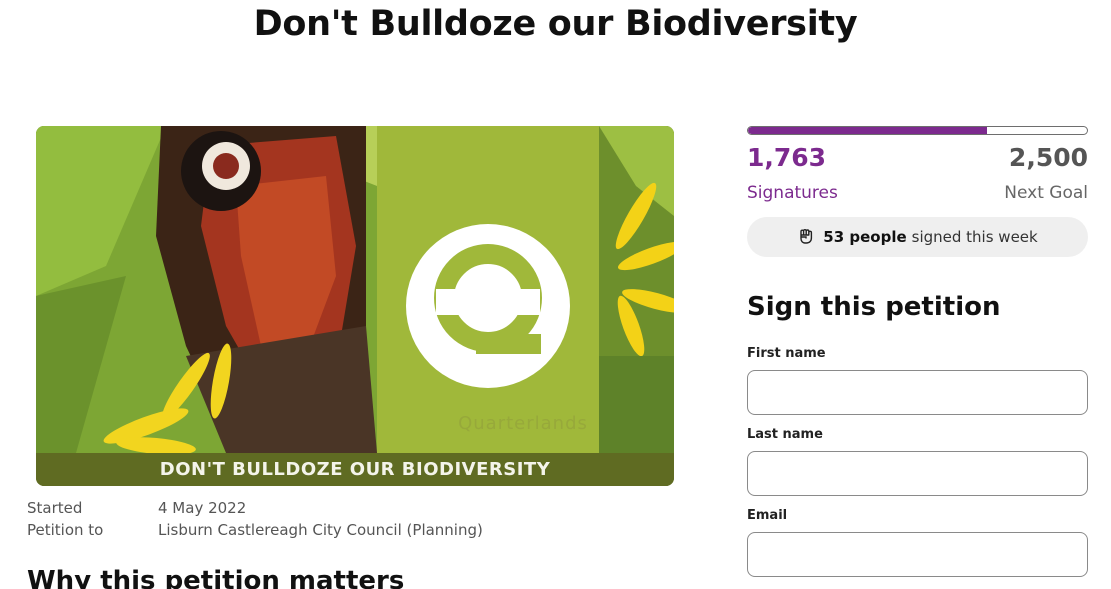 The height and width of the screenshot is (589, 1111). Describe the element at coordinates (1048, 157) in the screenshot. I see `goal-count: 2,500` at that location.